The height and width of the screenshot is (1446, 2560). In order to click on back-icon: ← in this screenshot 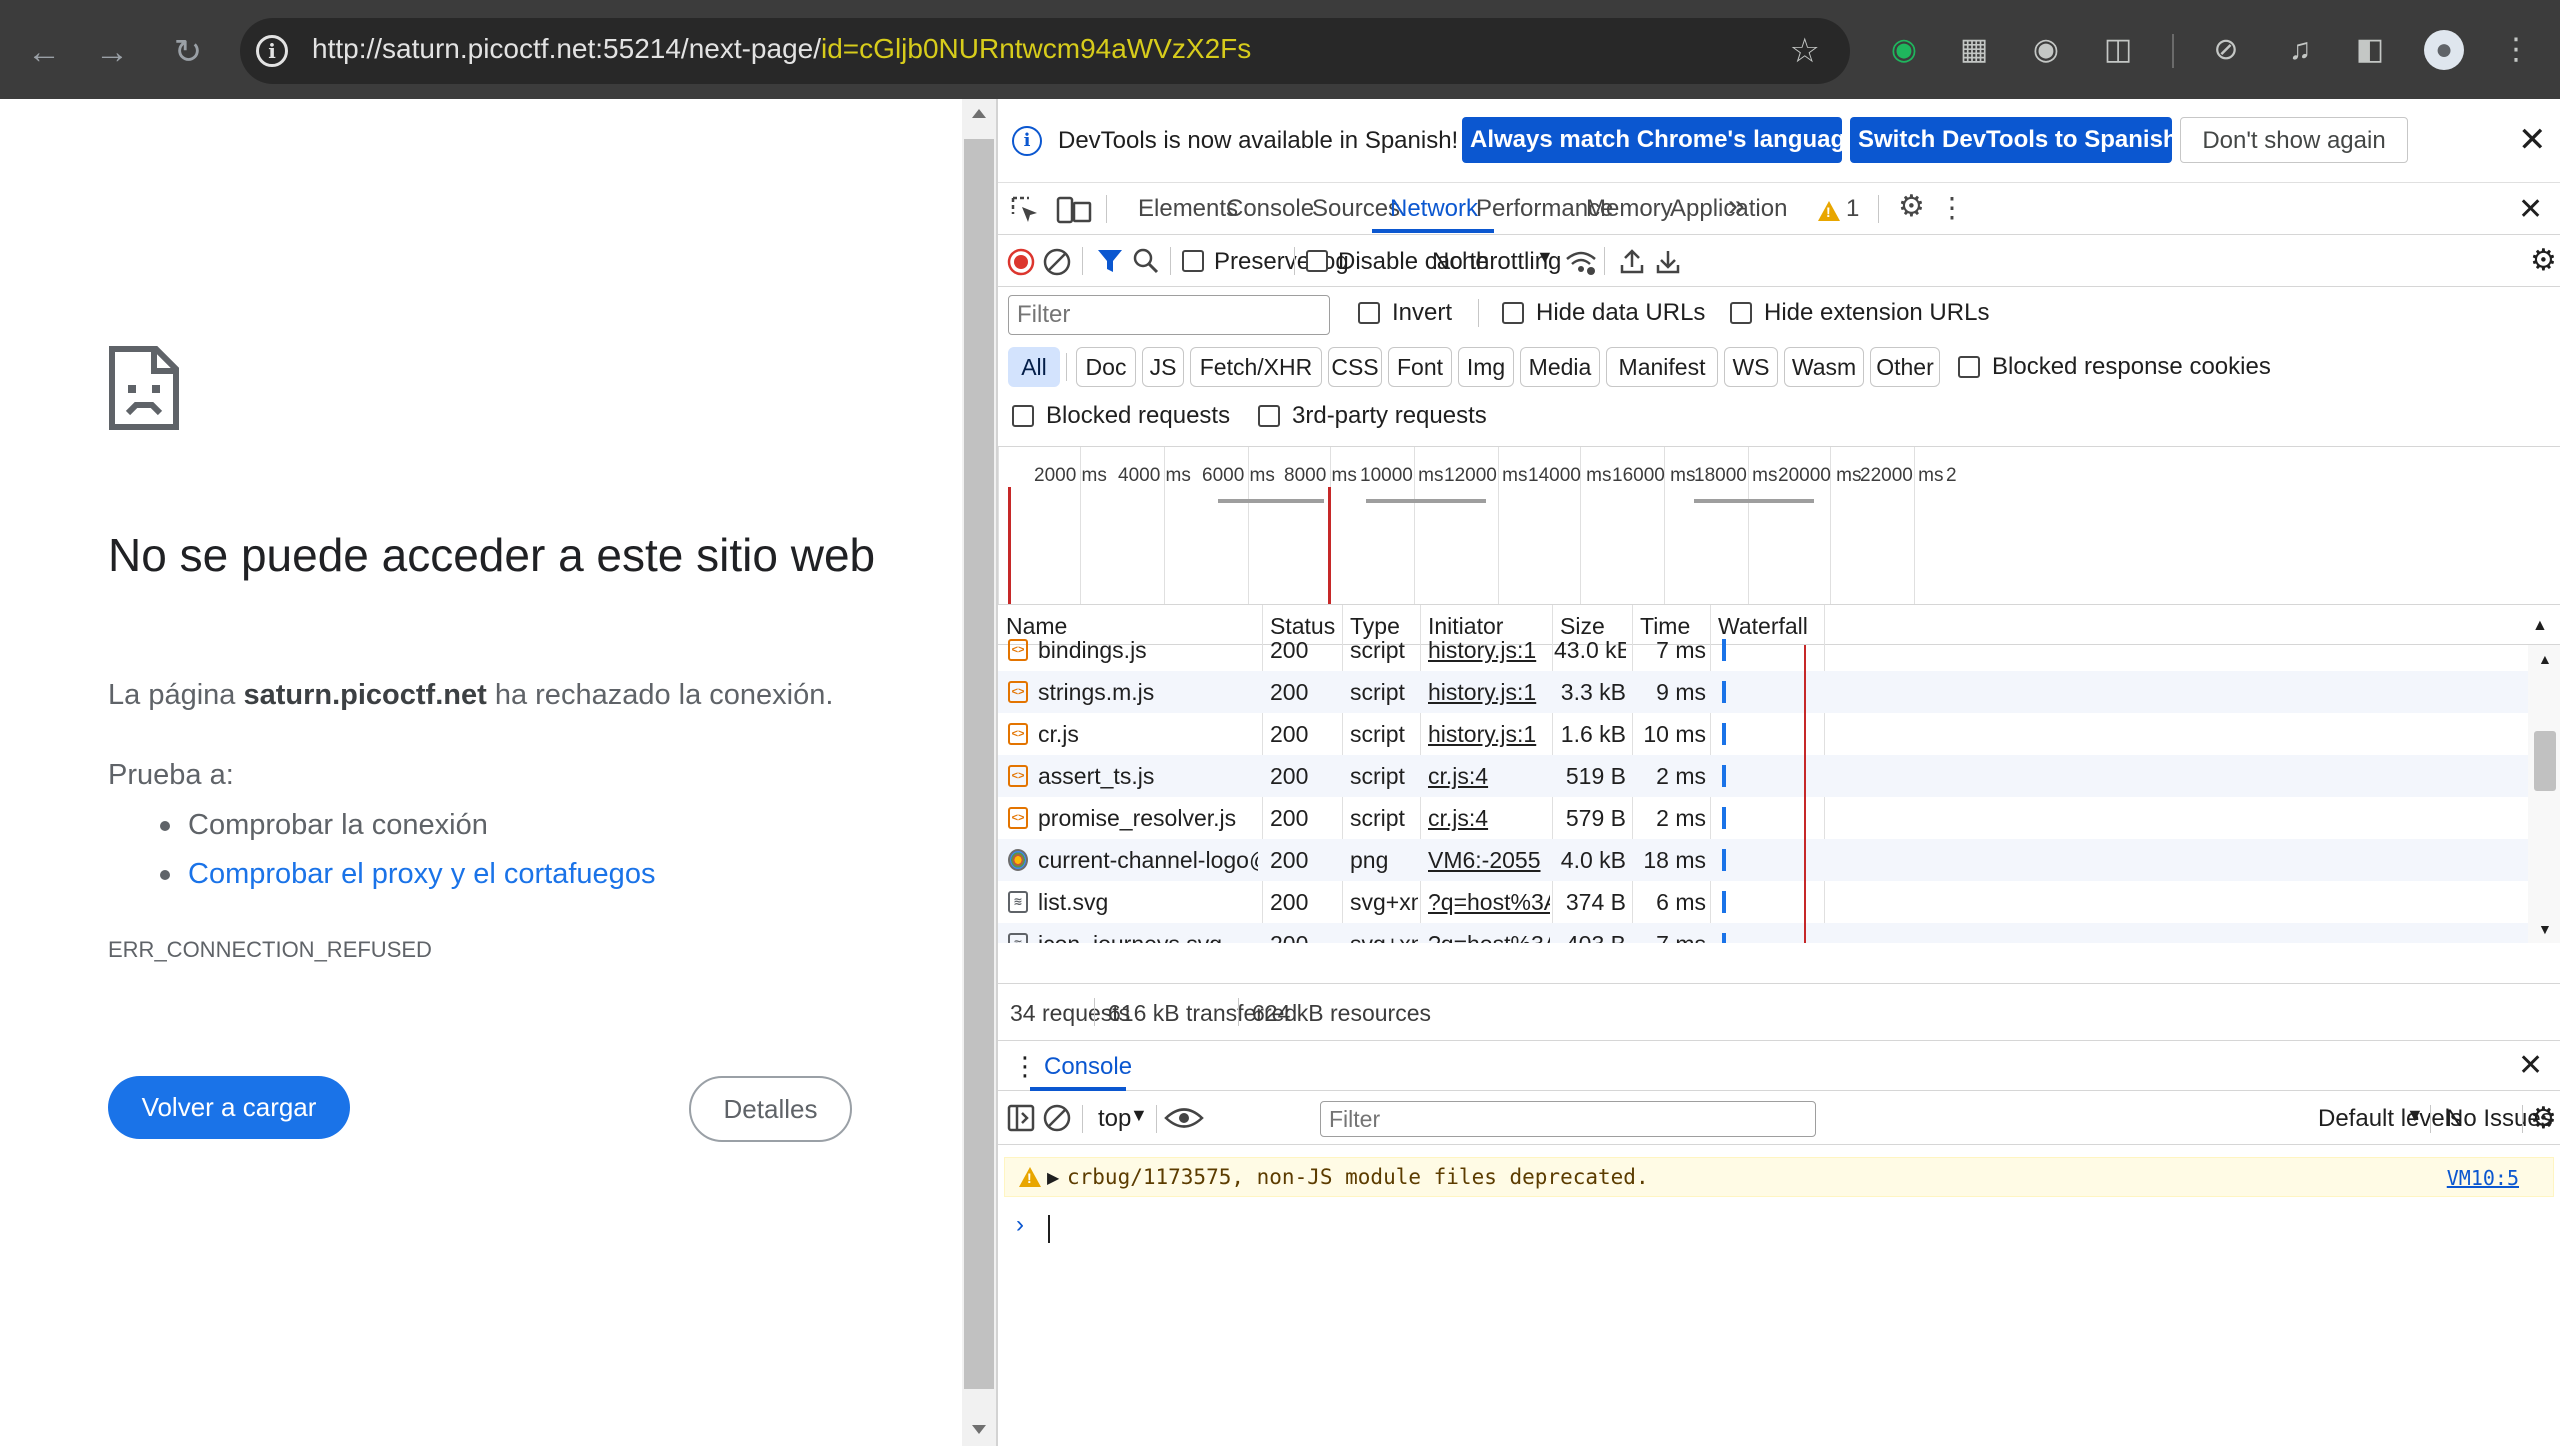, I will do `click(44, 52)`.